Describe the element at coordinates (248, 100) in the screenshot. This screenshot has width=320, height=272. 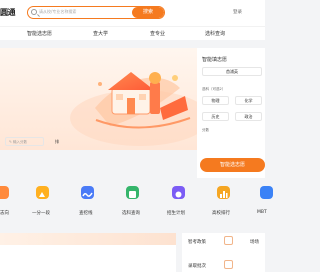
I see `subject-chemistry: 化学` at that location.